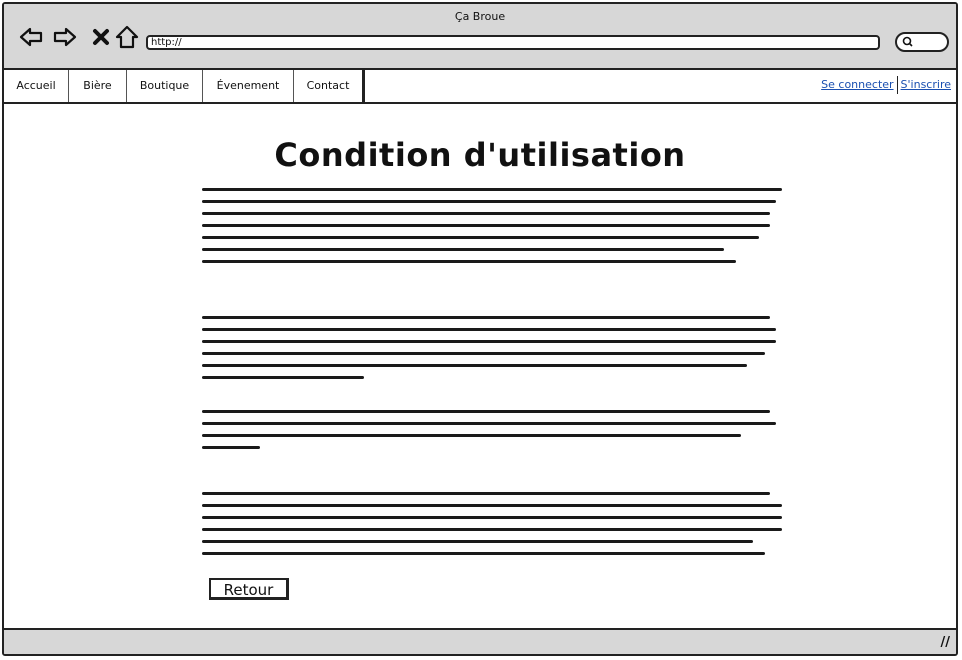 The height and width of the screenshot is (660, 962). What do you see at coordinates (31, 37) in the screenshot?
I see `back-arrow-icon` at bounding box center [31, 37].